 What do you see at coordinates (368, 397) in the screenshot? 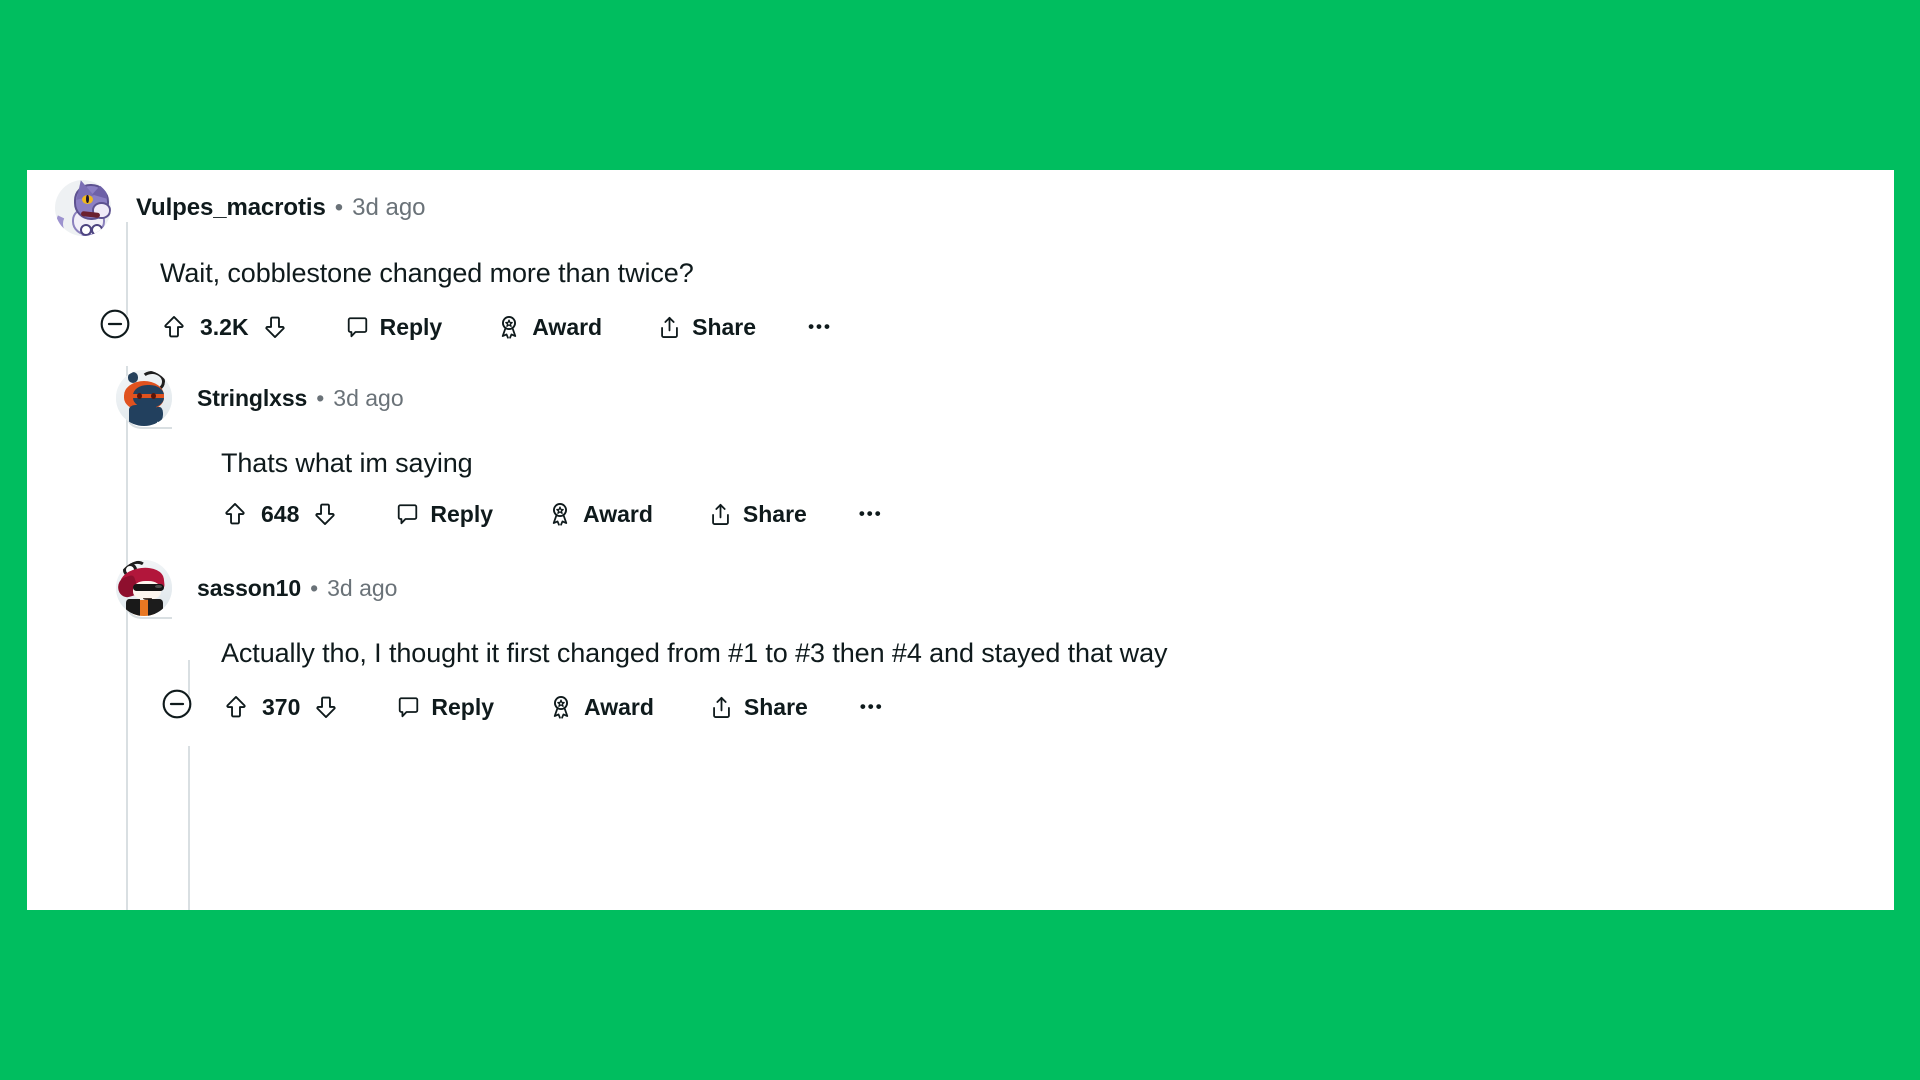
I see `comment-2-timestamp: 3d ago` at bounding box center [368, 397].